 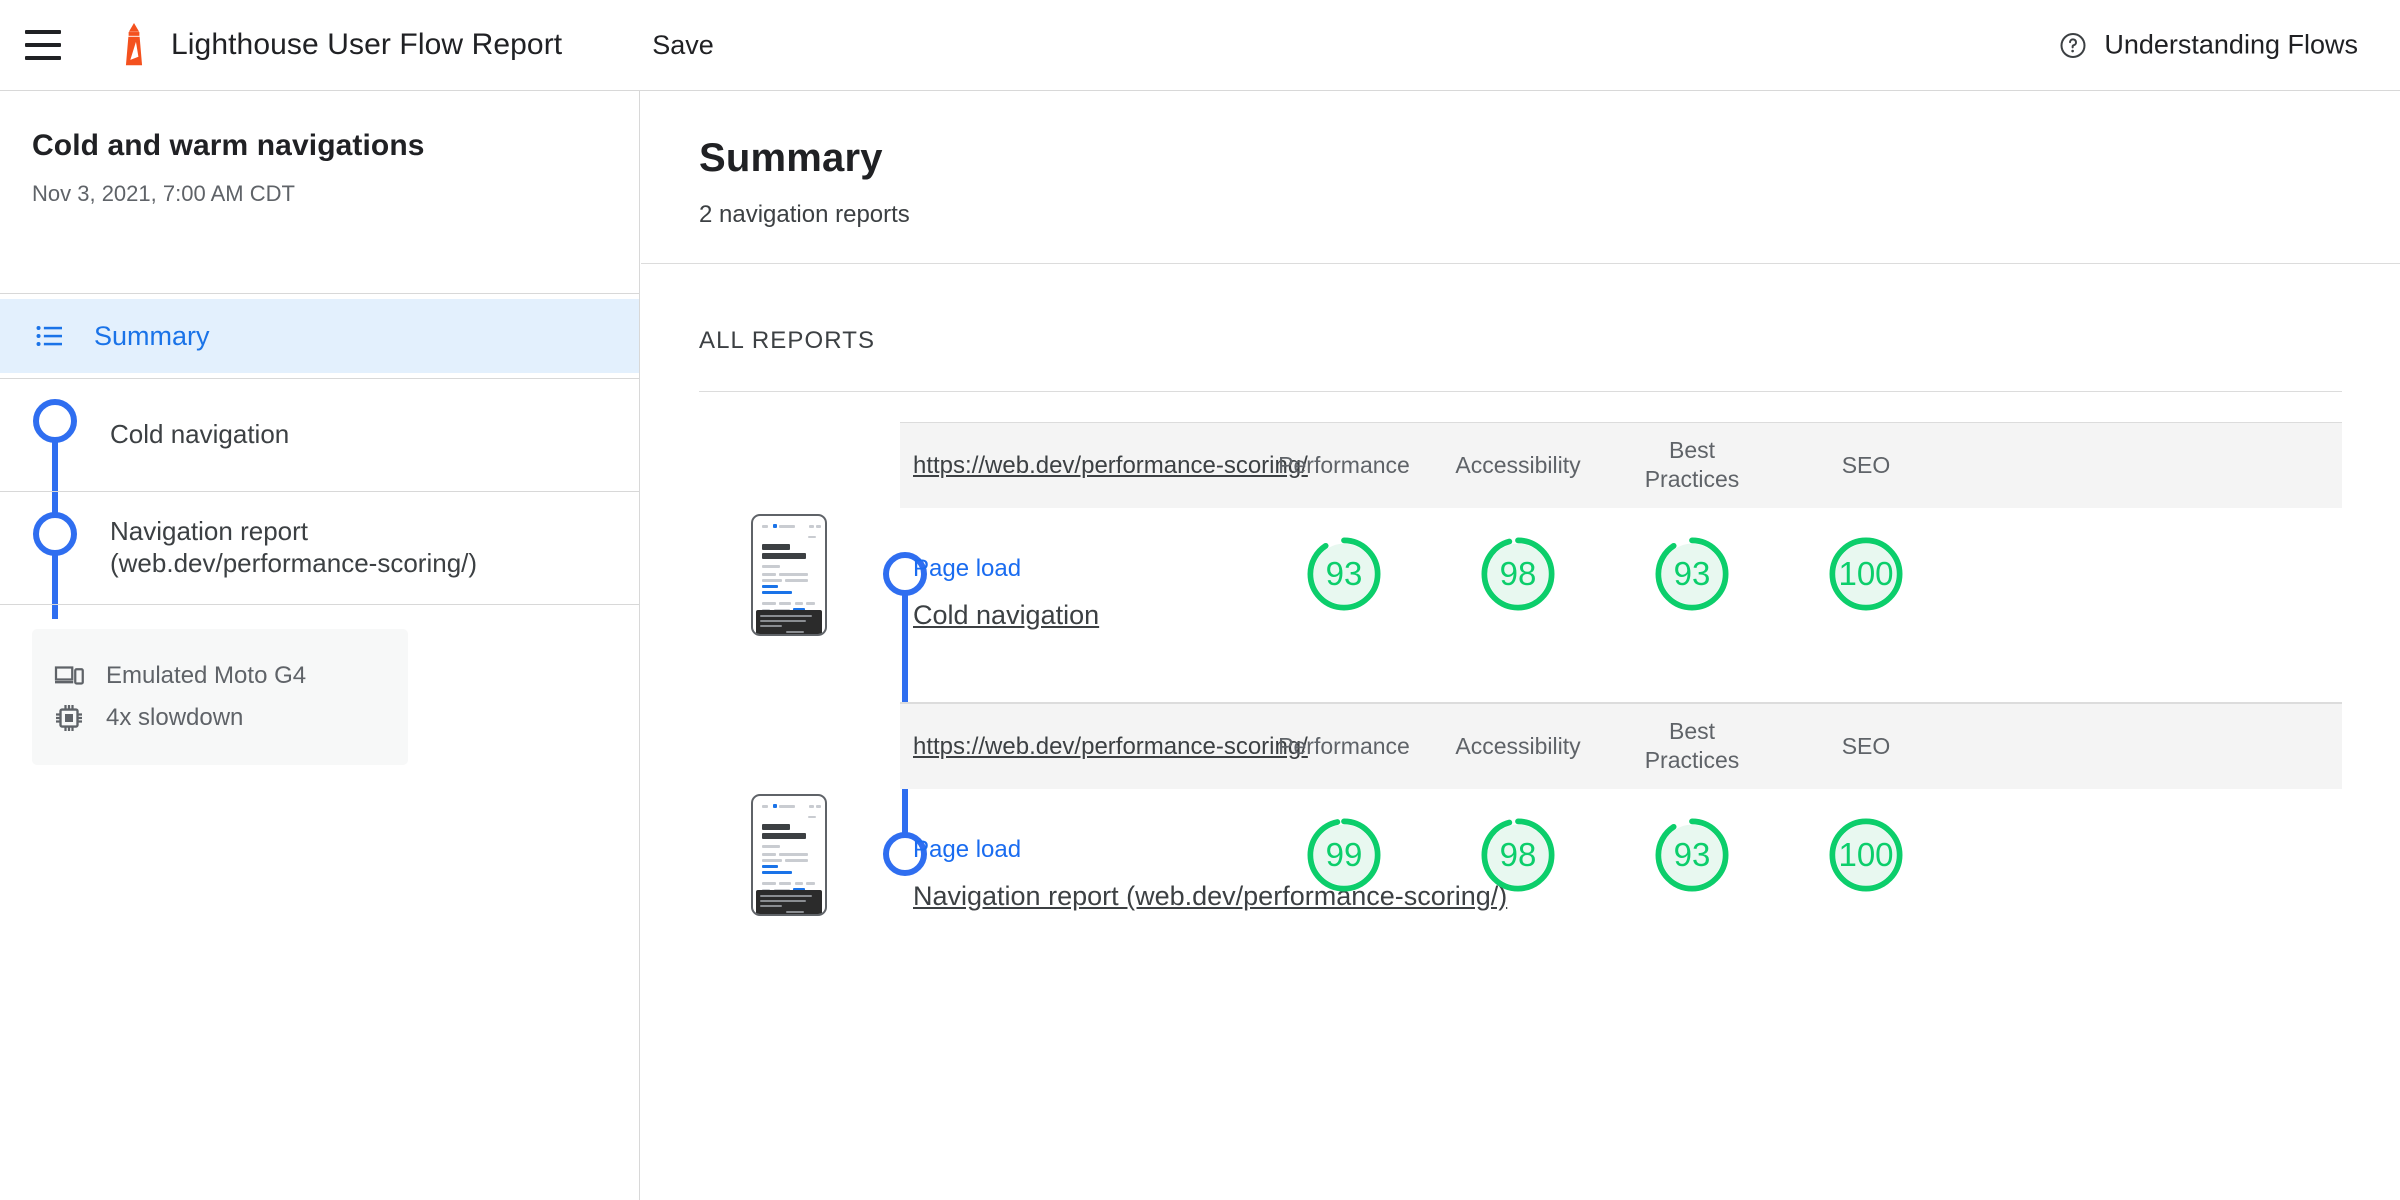 What do you see at coordinates (804, 214) in the screenshot?
I see `summary-subtitle: 2 navigation reports` at bounding box center [804, 214].